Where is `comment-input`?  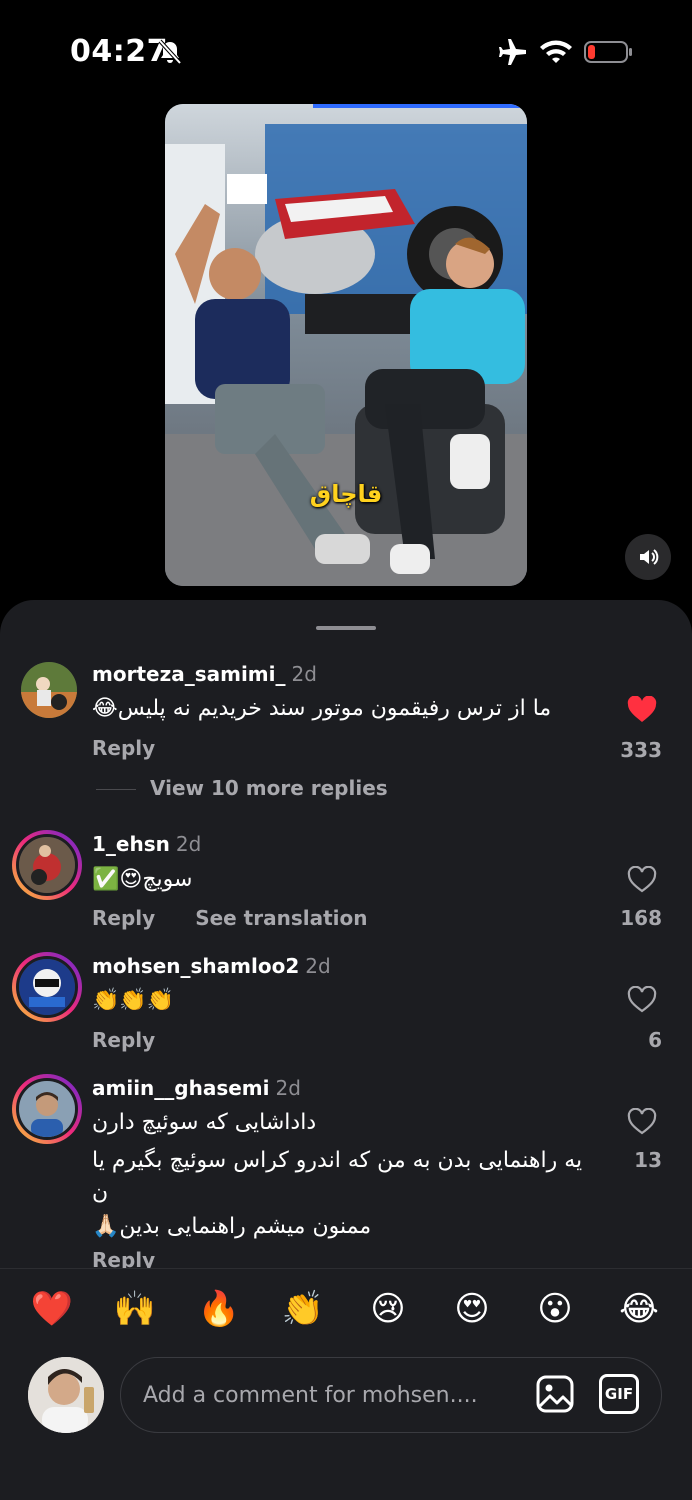
comment-input is located at coordinates (328, 1395).